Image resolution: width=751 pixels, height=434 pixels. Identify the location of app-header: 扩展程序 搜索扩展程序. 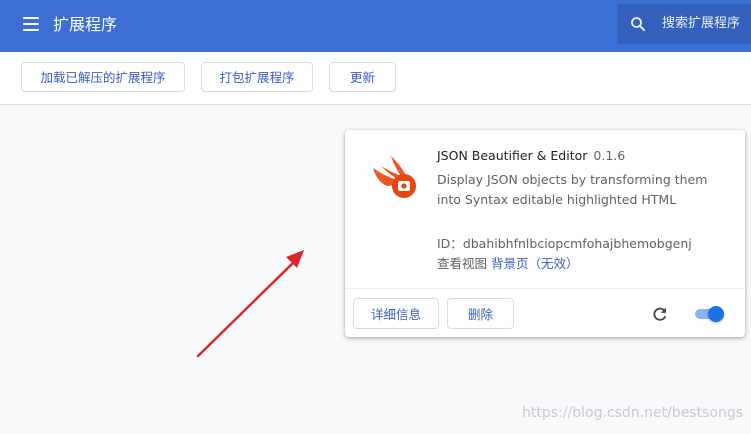
(375, 26).